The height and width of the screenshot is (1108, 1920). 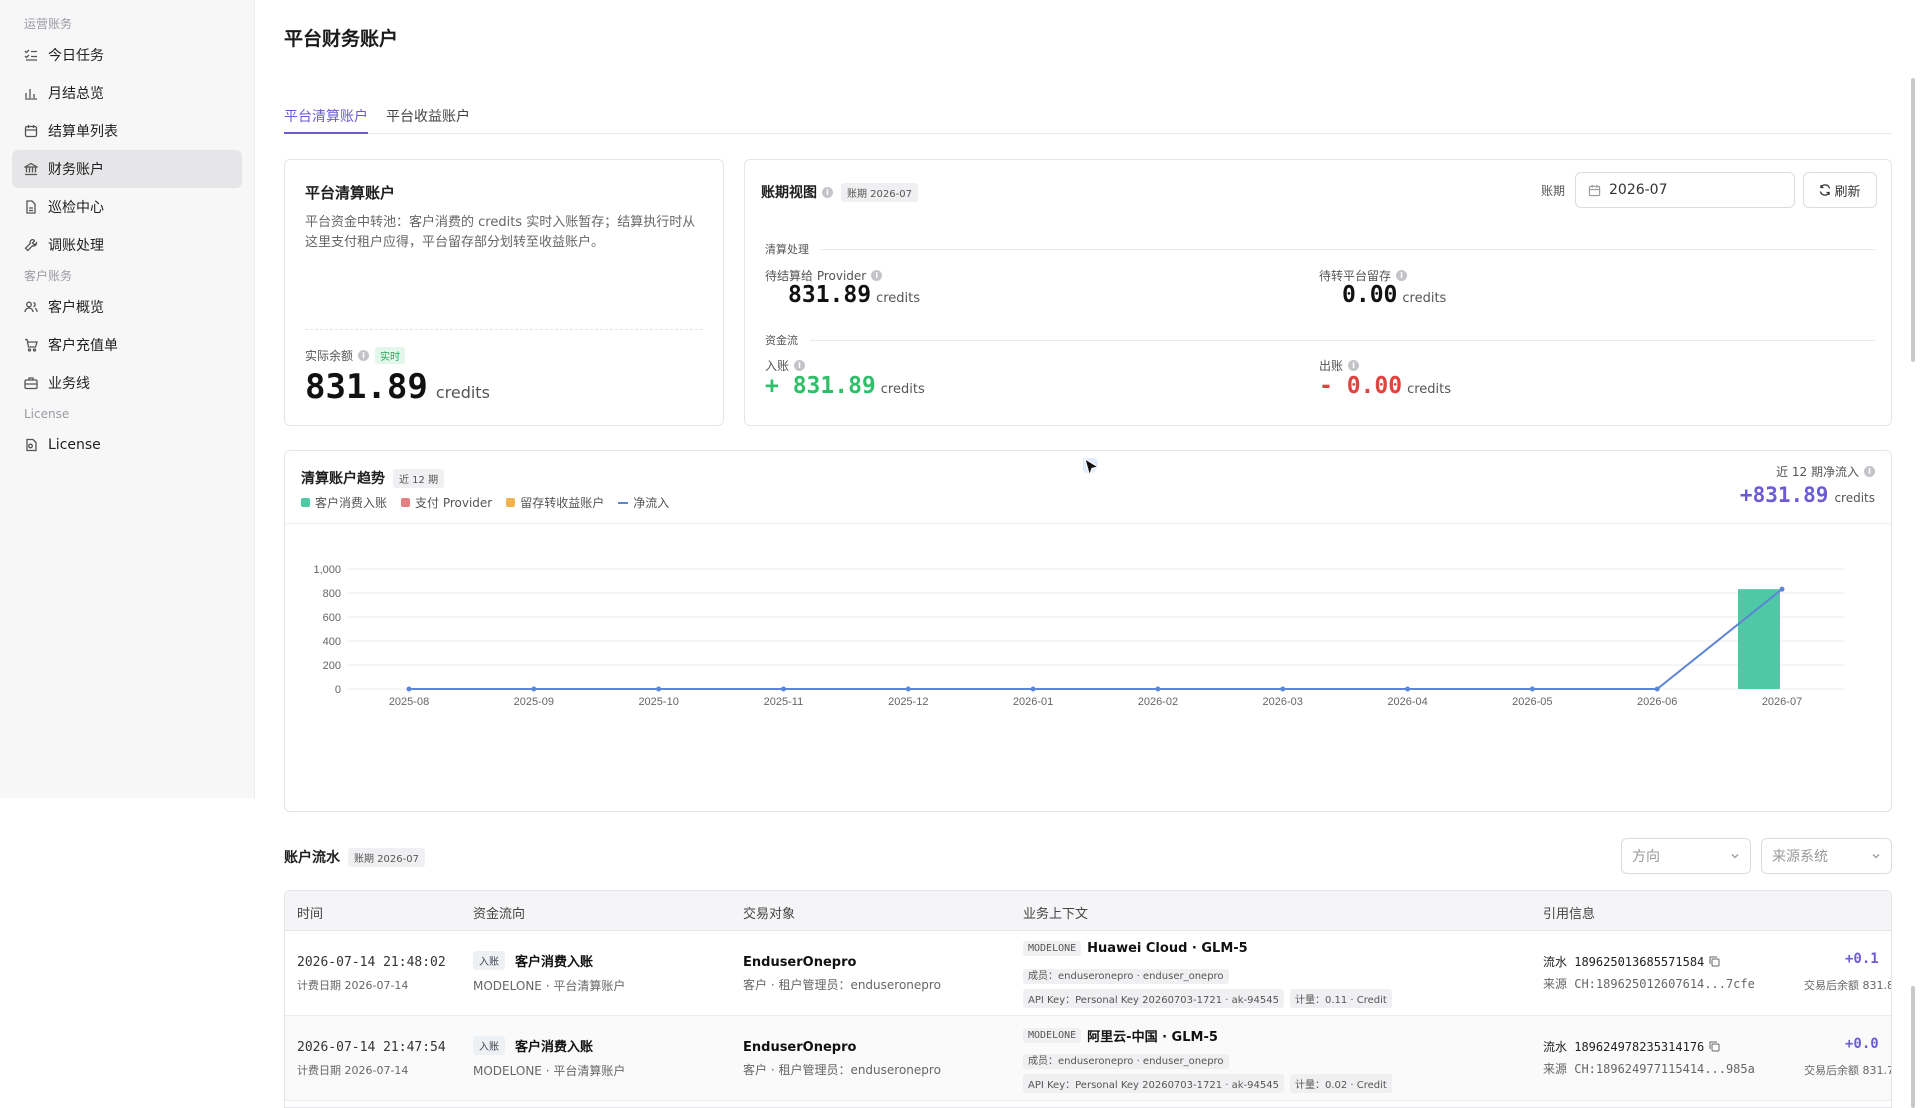 What do you see at coordinates (31, 55) in the screenshot?
I see `task-list-icon` at bounding box center [31, 55].